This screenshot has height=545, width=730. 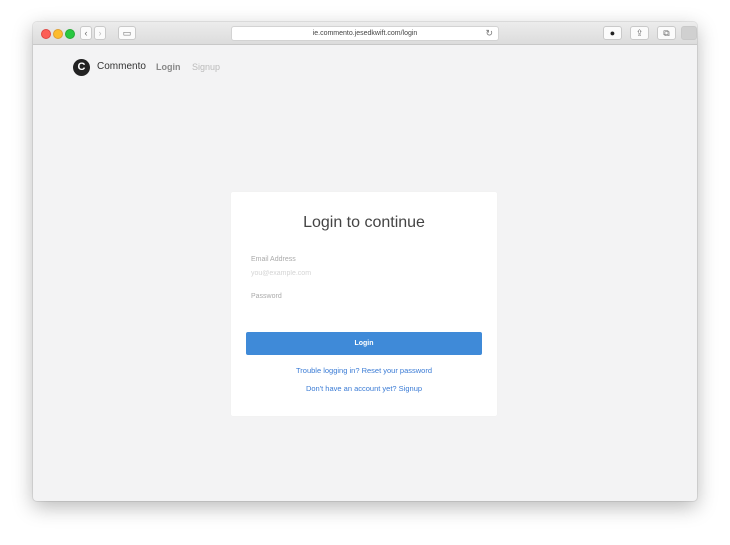 What do you see at coordinates (273, 259) in the screenshot?
I see `email-label: Email Address` at bounding box center [273, 259].